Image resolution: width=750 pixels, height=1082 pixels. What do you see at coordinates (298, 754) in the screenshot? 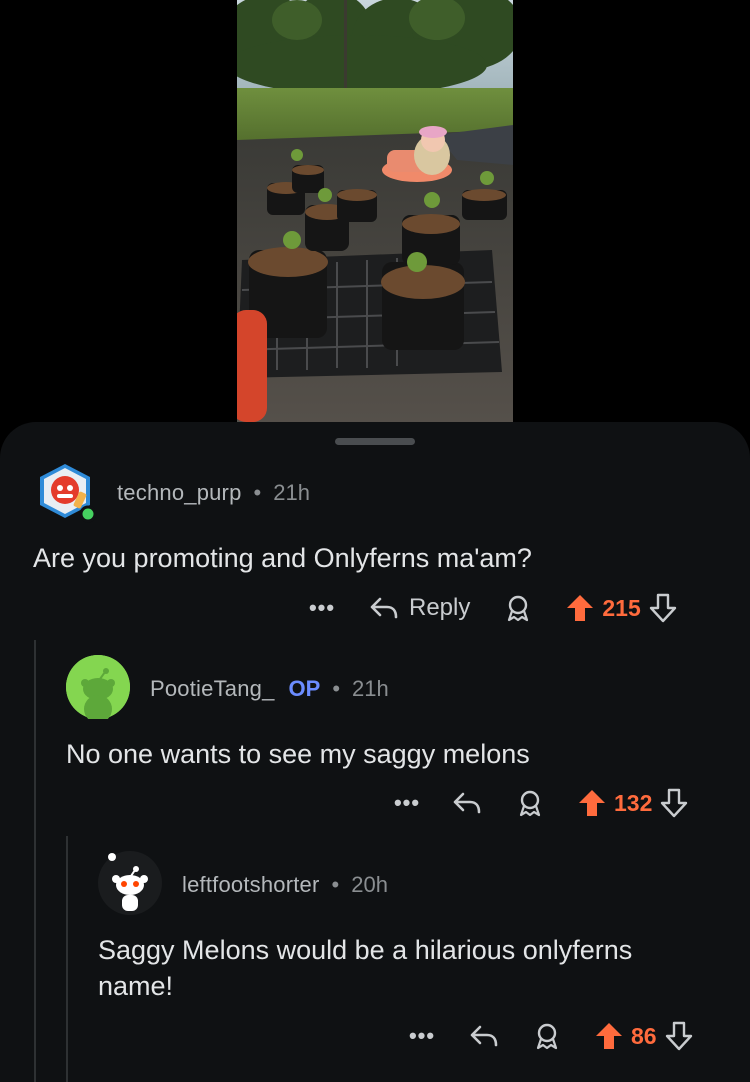
I see `comment-body: No one wants to see my saggy melons` at bounding box center [298, 754].